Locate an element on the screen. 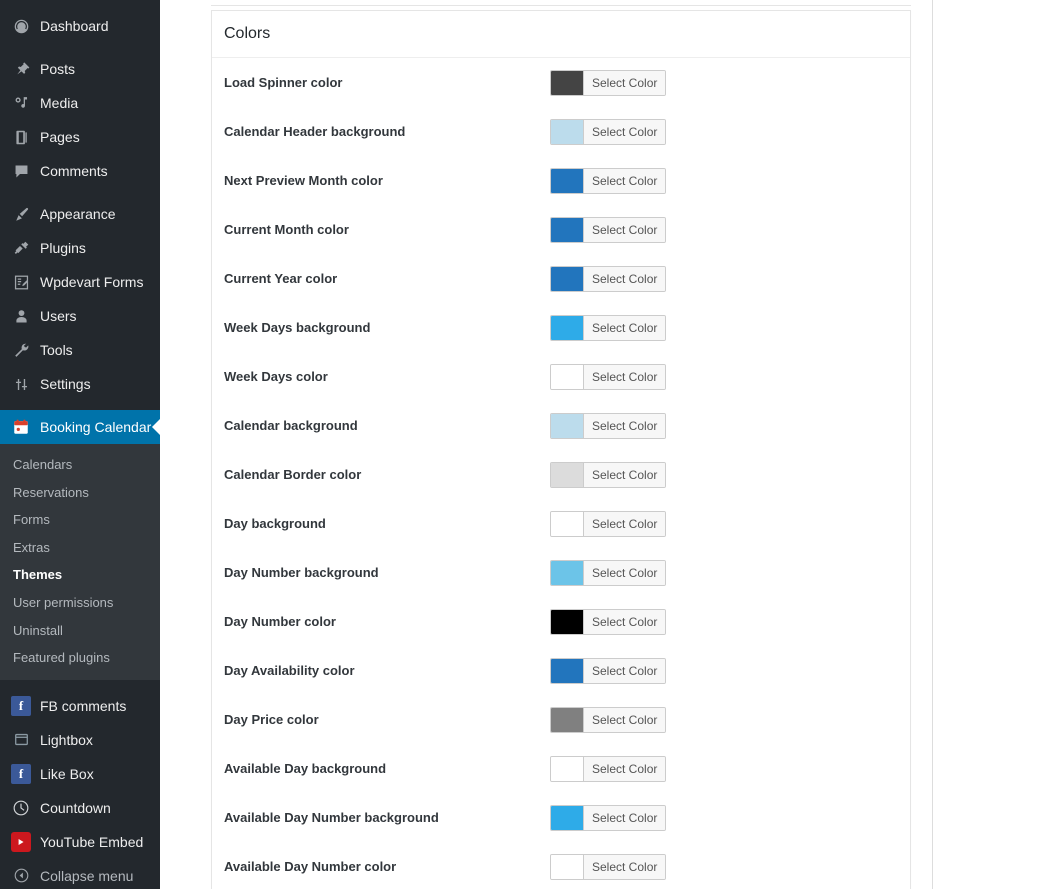 The image size is (1049, 889). sidebar-item-lightbox: Lightbox is located at coordinates (80, 740).